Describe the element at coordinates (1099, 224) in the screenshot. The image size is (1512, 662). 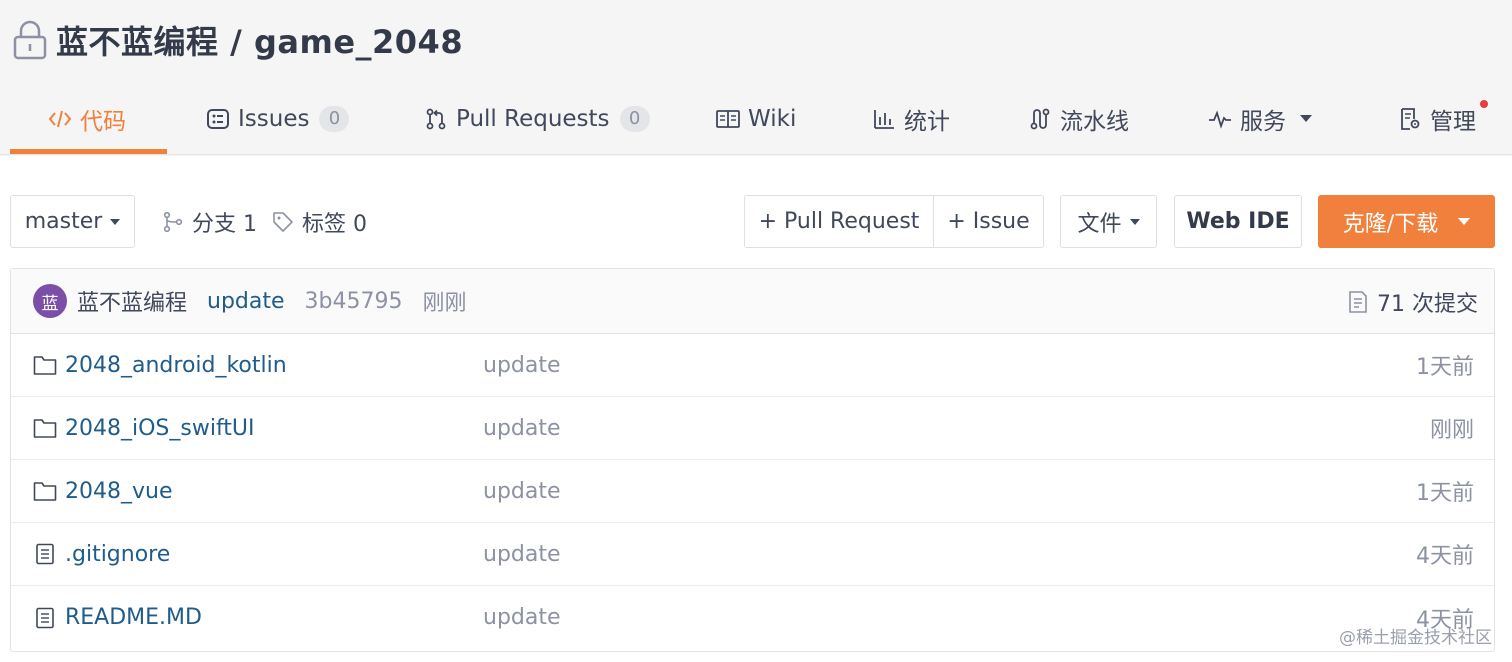
I see `file-dropdown-label: 文件` at that location.